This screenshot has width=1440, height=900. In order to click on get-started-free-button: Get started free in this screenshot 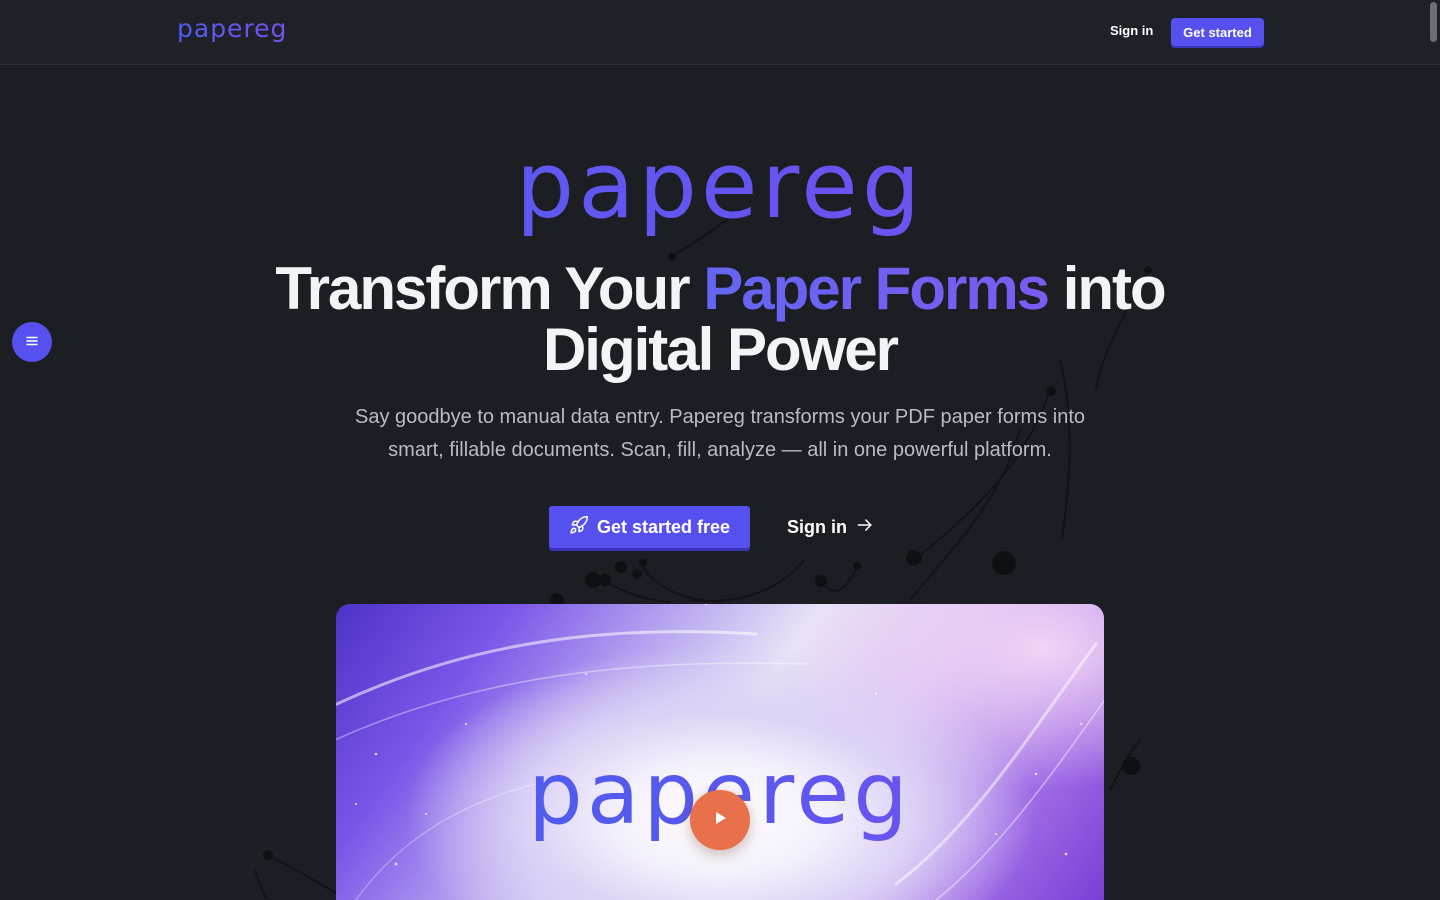, I will do `click(649, 527)`.